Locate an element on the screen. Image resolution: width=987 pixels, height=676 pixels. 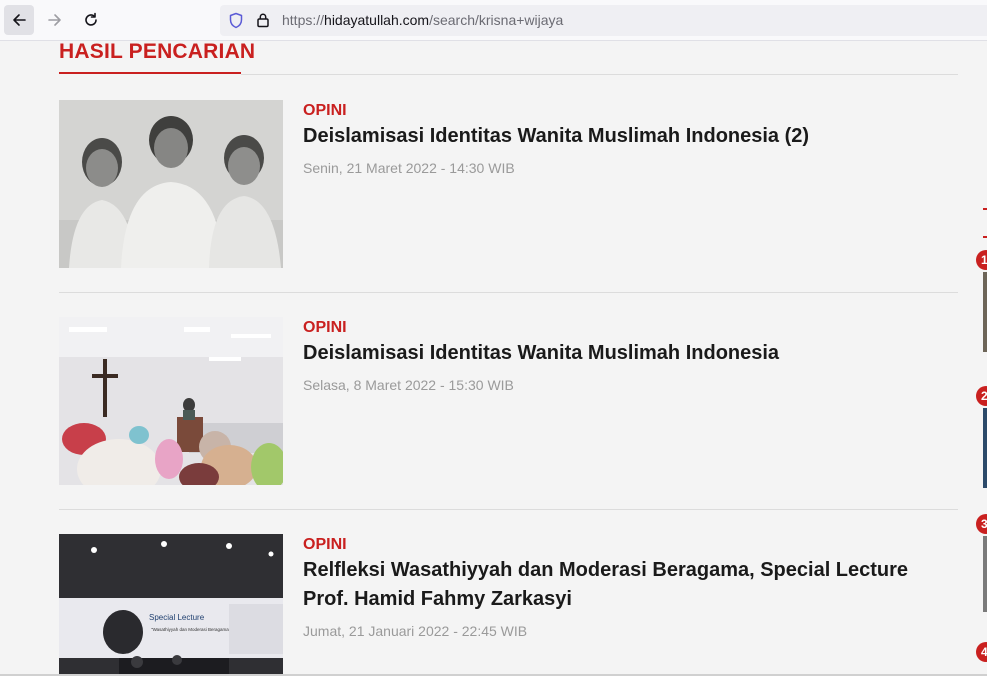
arrow-left-icon is located at coordinates (19, 20).